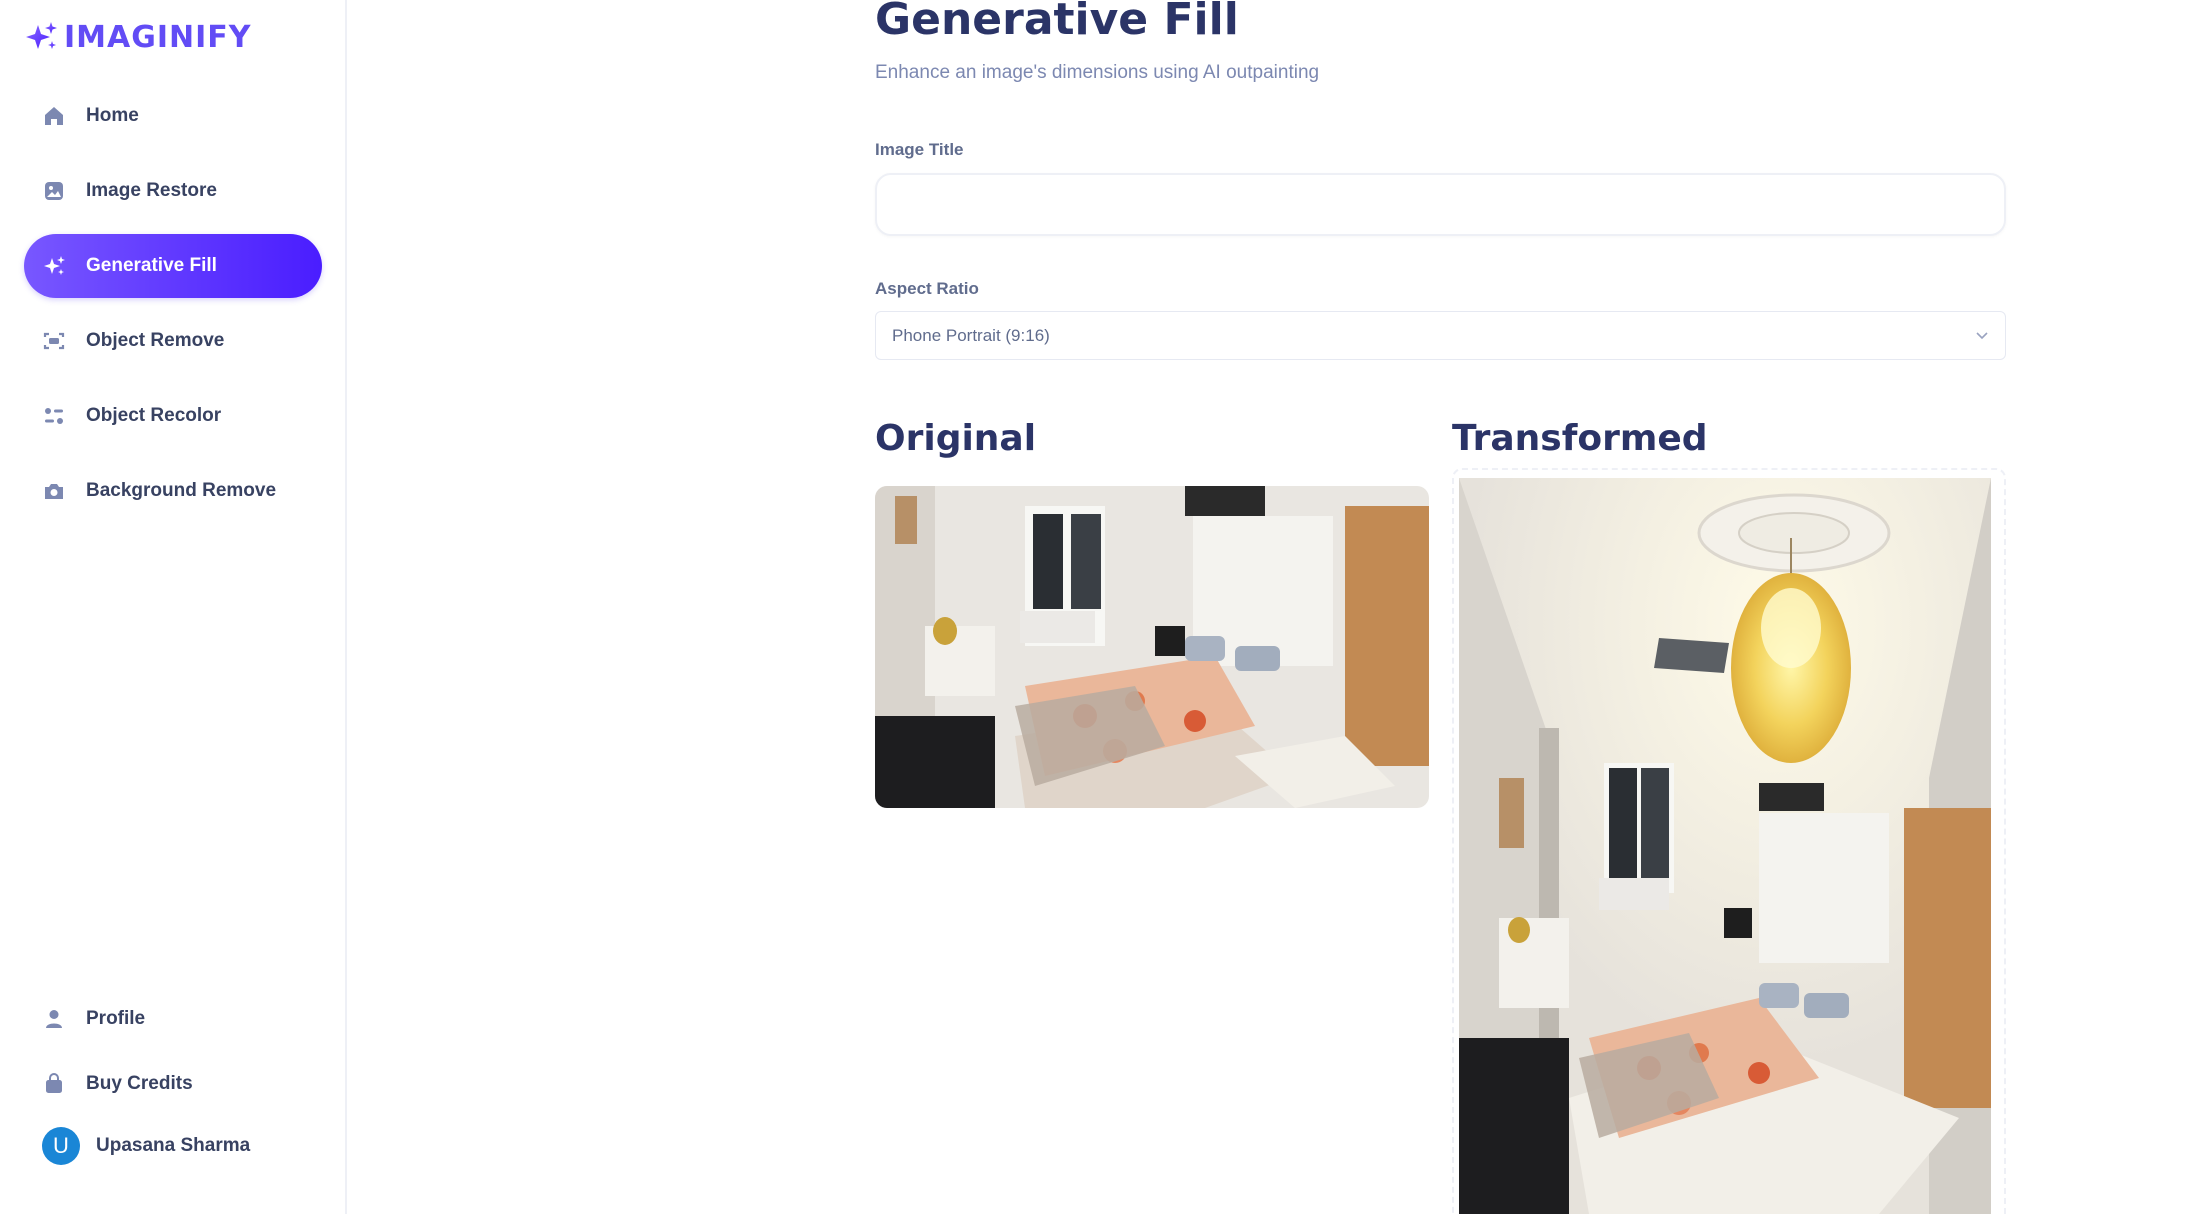  Describe the element at coordinates (158, 37) in the screenshot. I see `logo-text: IMAGINIFY` at that location.